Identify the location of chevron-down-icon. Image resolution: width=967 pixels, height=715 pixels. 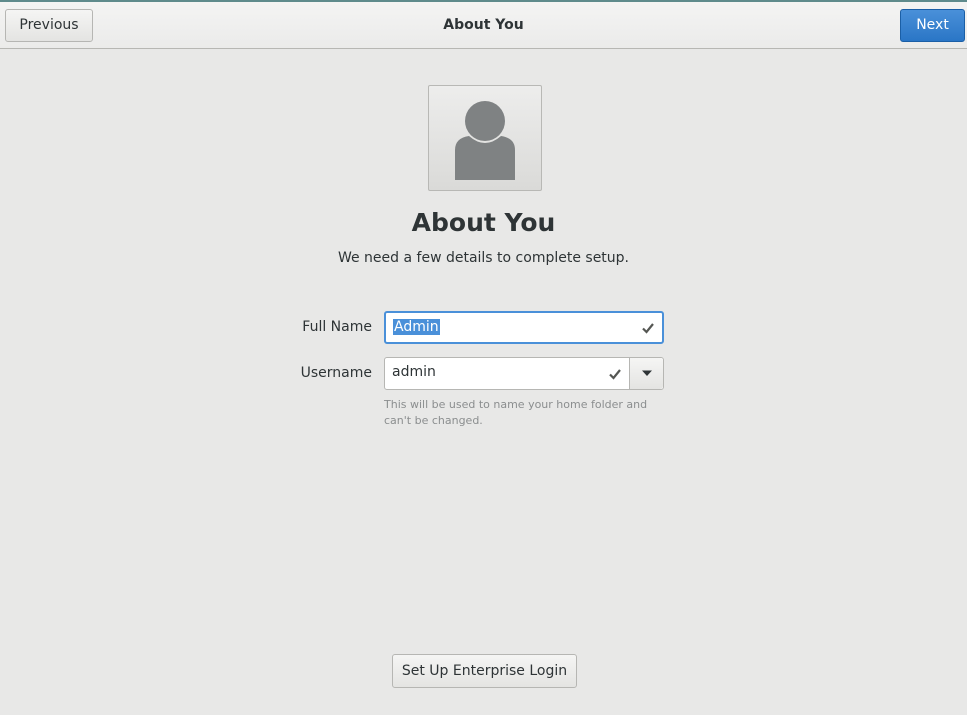
(647, 373).